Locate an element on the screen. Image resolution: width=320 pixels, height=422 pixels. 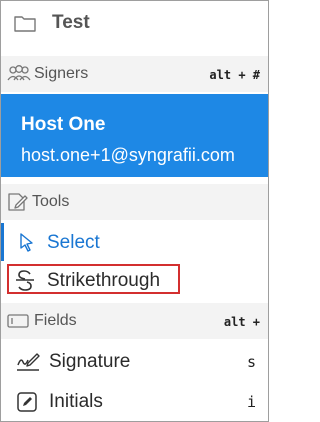
strikethrough-icon is located at coordinates (25, 280).